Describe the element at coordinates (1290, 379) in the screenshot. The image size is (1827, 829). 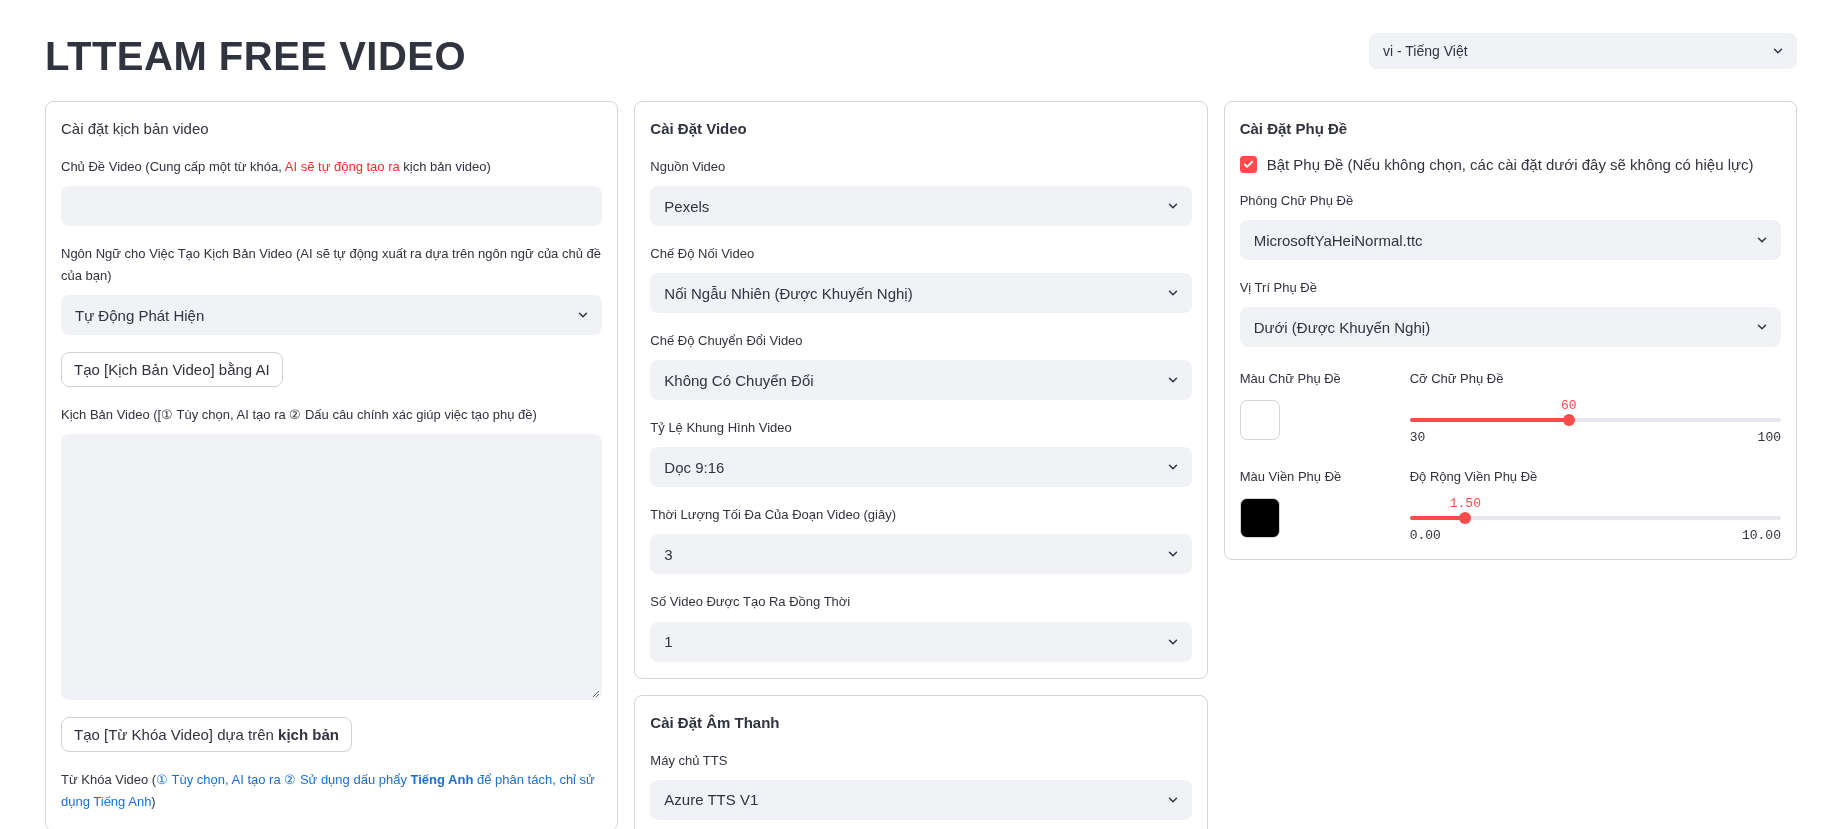
I see `field-label: Màu Chữ Phụ Đề` at that location.